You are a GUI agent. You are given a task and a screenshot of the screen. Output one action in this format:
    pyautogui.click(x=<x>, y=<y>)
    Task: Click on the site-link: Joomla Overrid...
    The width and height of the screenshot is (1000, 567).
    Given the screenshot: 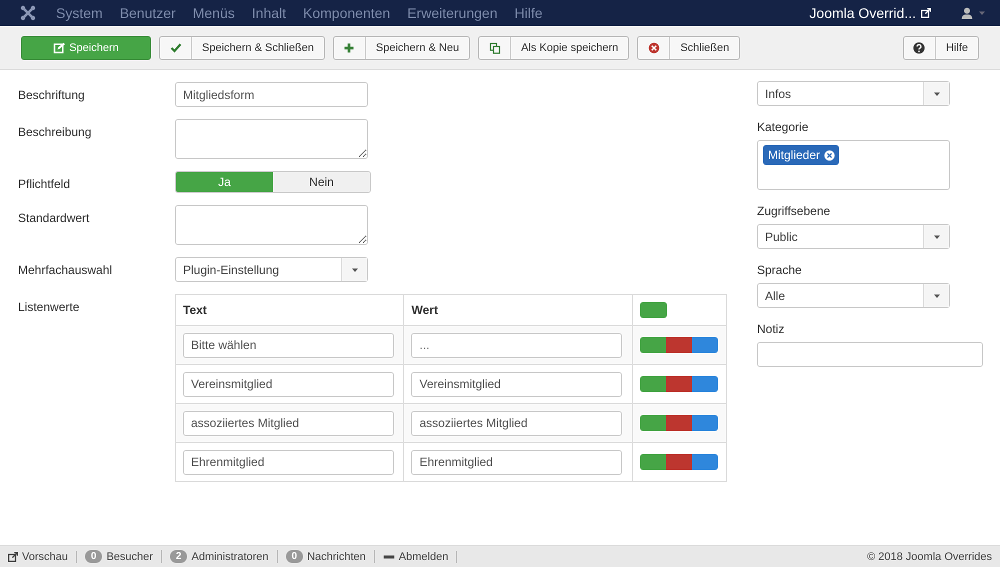 What is the action you would take?
    pyautogui.click(x=870, y=13)
    